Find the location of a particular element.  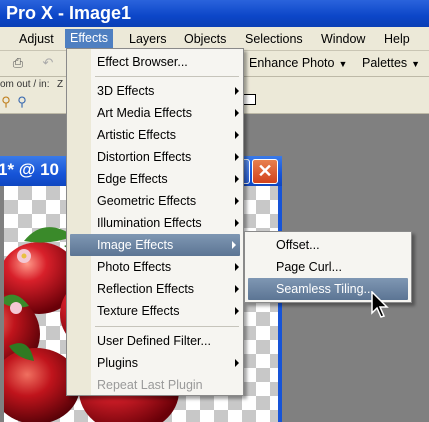

menu-item-repeat-last-plugin: Repeat Last Plugin is located at coordinates (155, 385).